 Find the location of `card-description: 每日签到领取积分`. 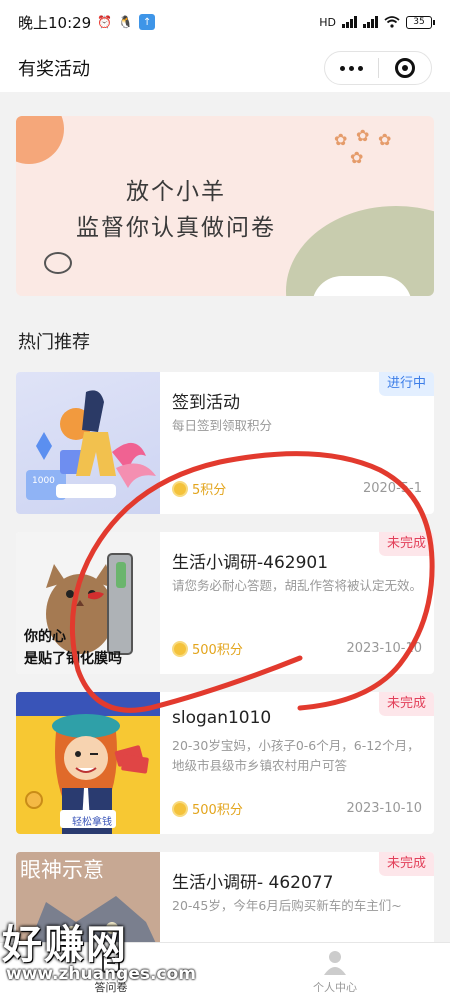

card-description: 每日签到领取积分 is located at coordinates (222, 425).